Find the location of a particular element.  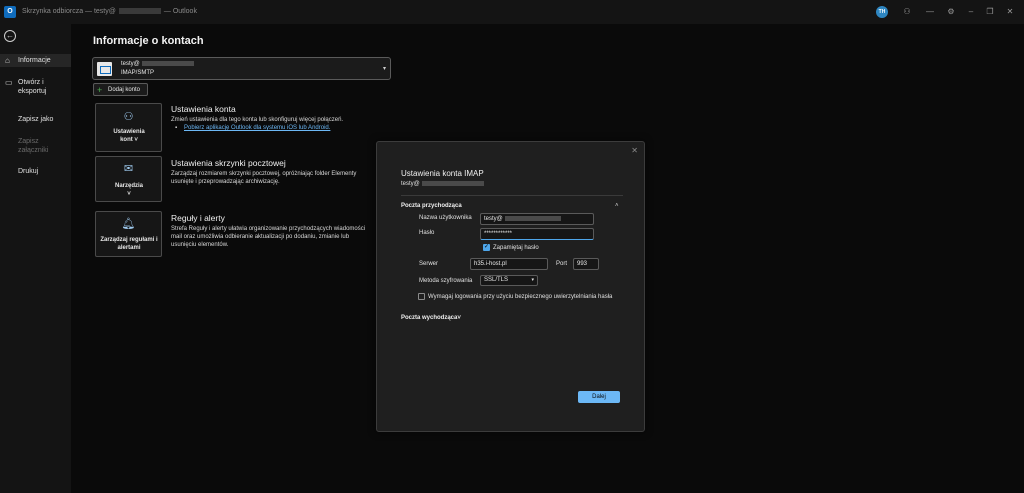

page-title: Informacje o kontach is located at coordinates (148, 41).